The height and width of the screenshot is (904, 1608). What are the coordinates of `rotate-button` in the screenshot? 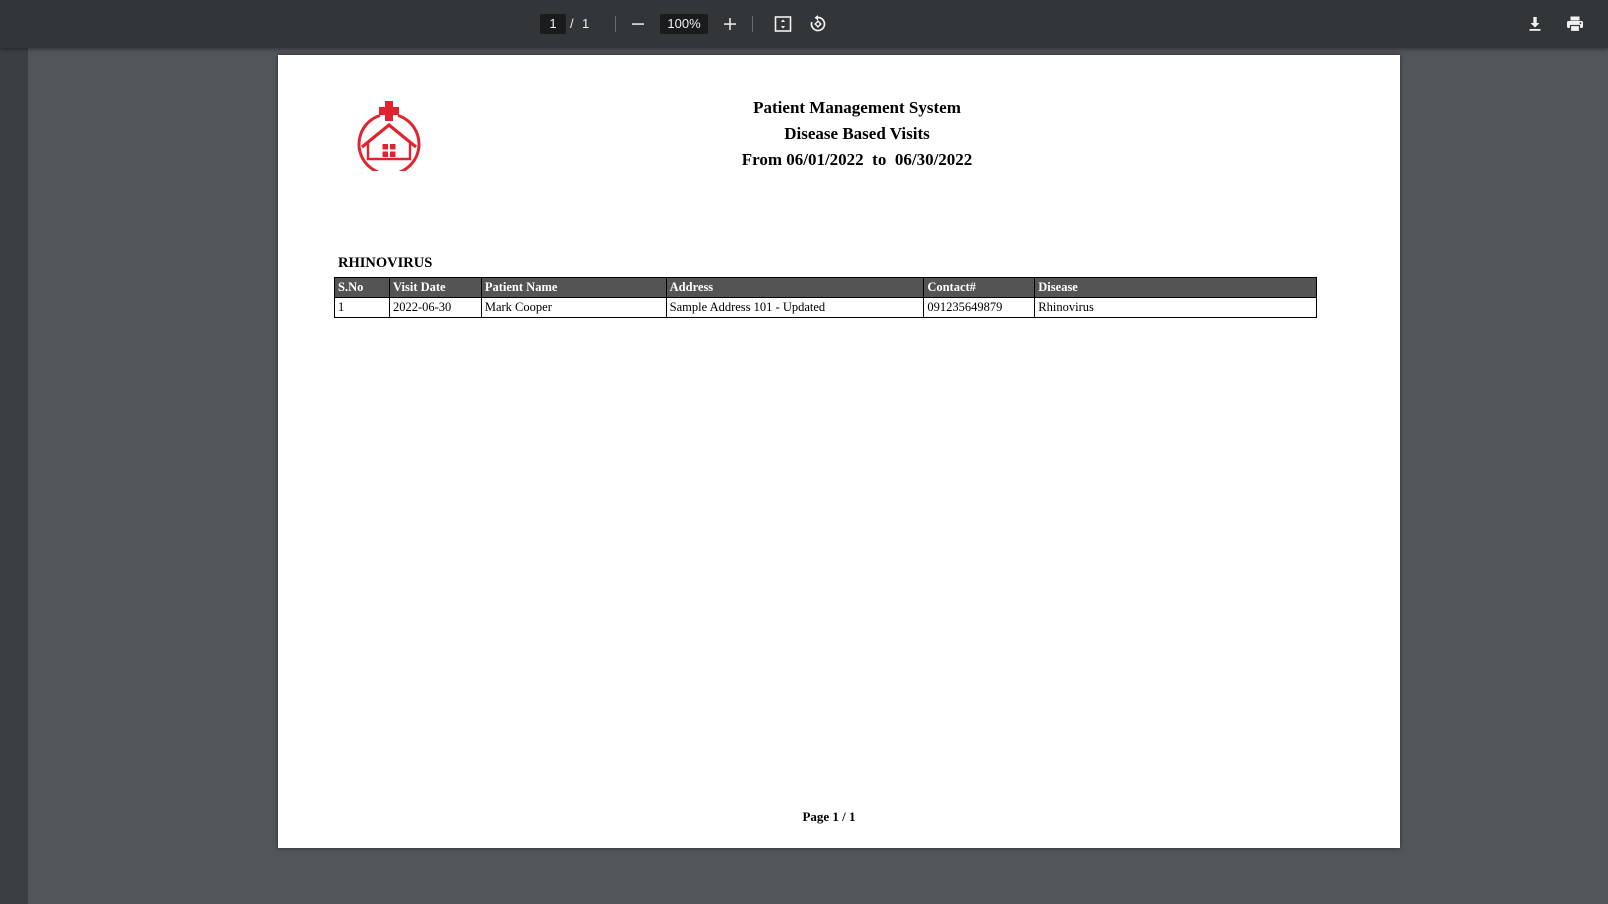 It's located at (818, 24).